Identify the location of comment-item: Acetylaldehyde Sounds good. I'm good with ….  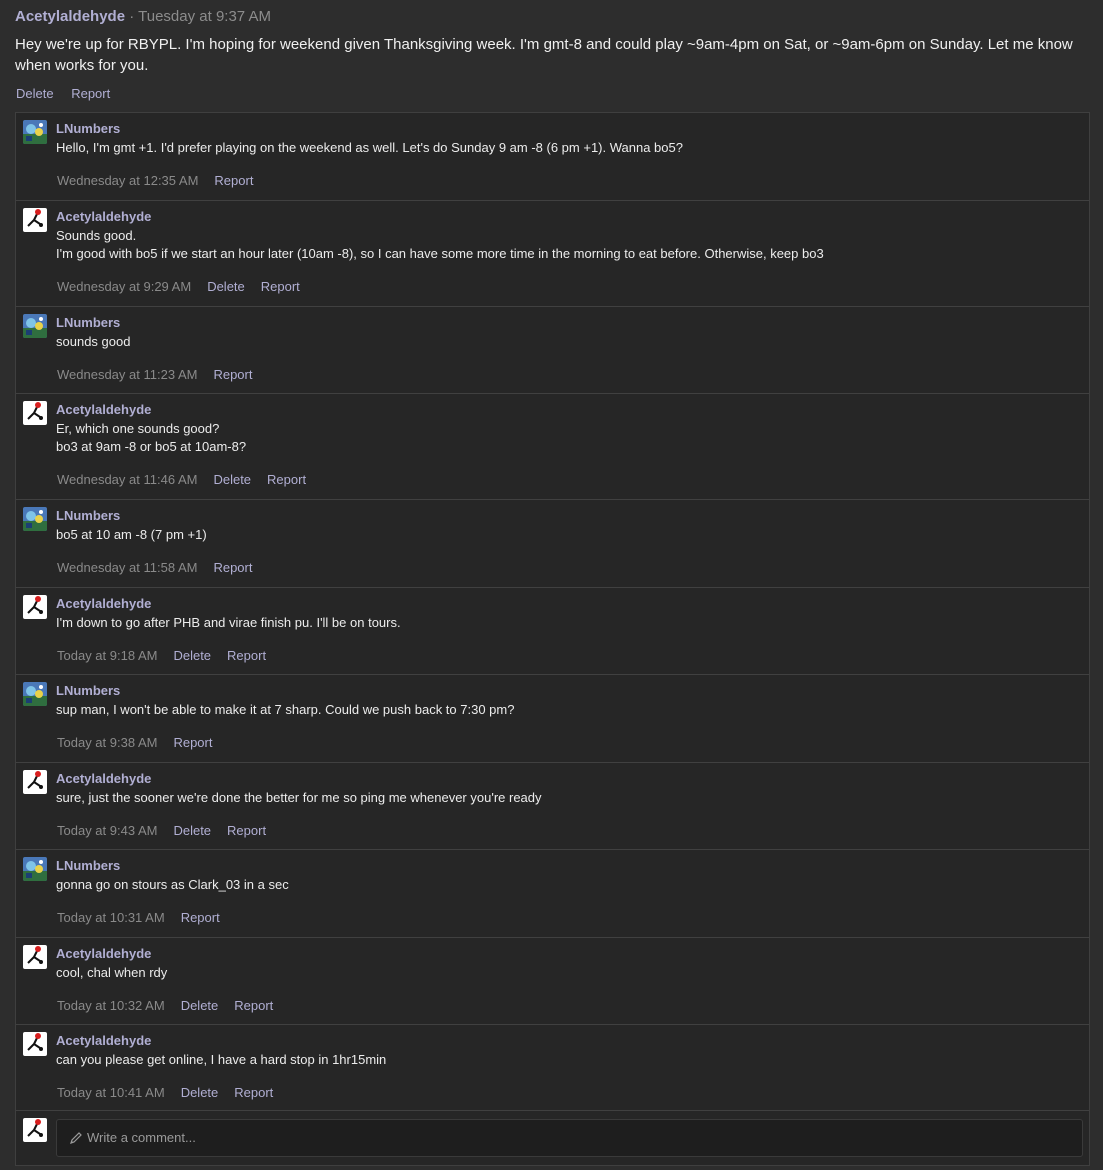
(552, 254).